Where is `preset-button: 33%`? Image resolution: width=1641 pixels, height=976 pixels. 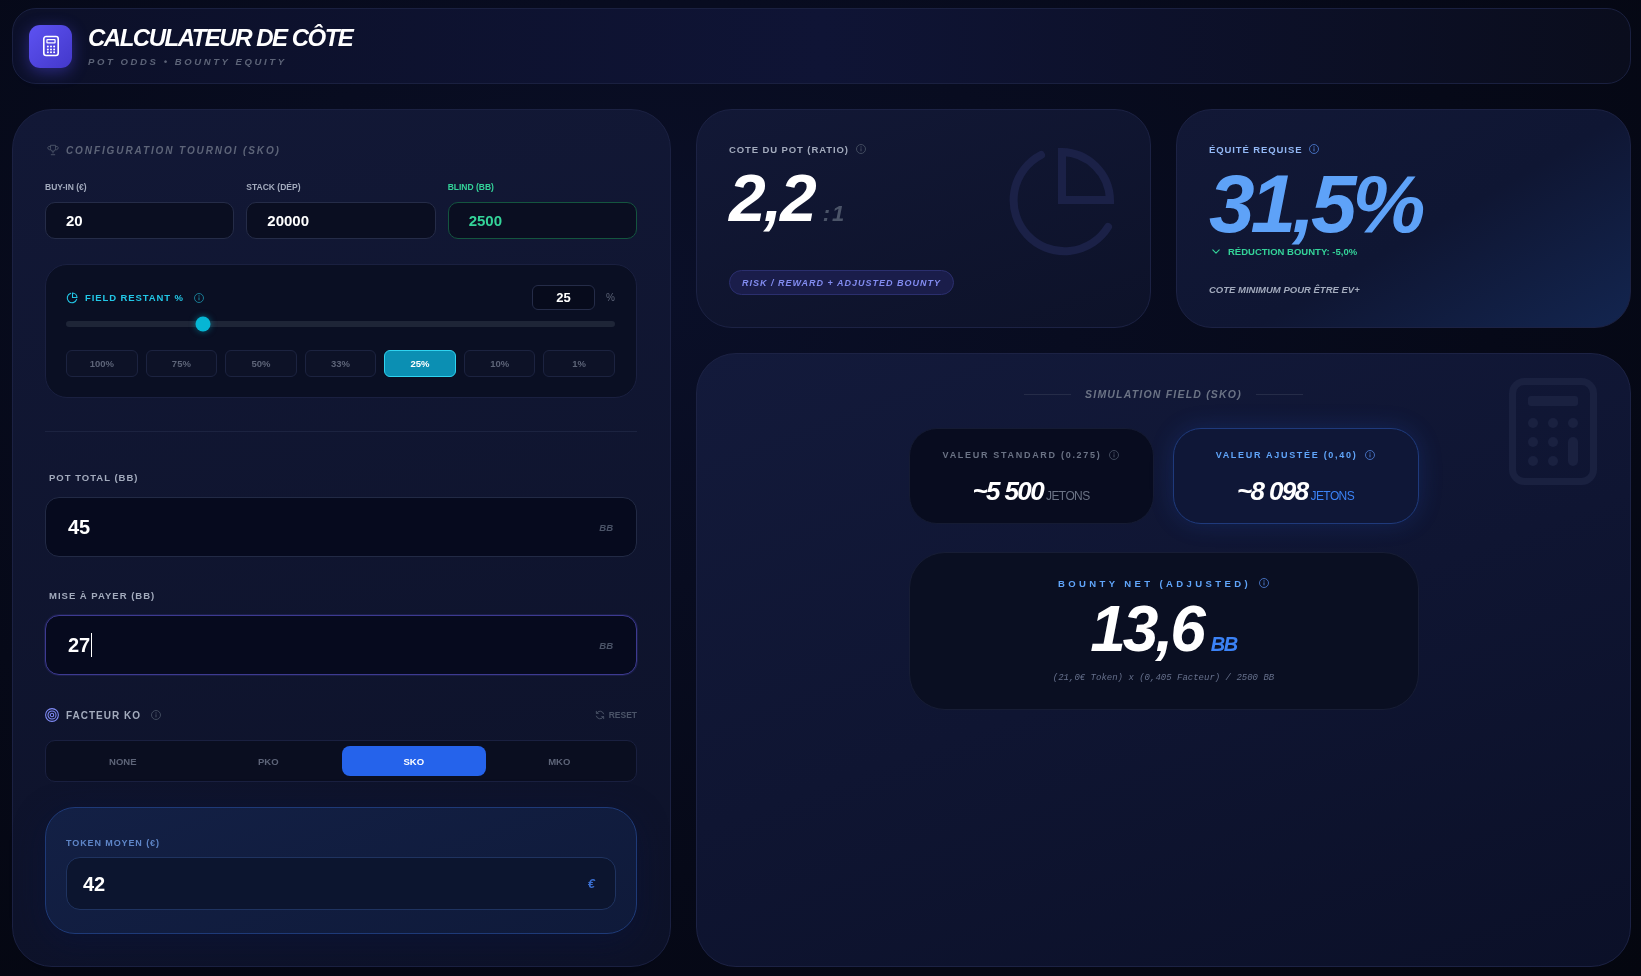
preset-button: 33% is located at coordinates (340, 363).